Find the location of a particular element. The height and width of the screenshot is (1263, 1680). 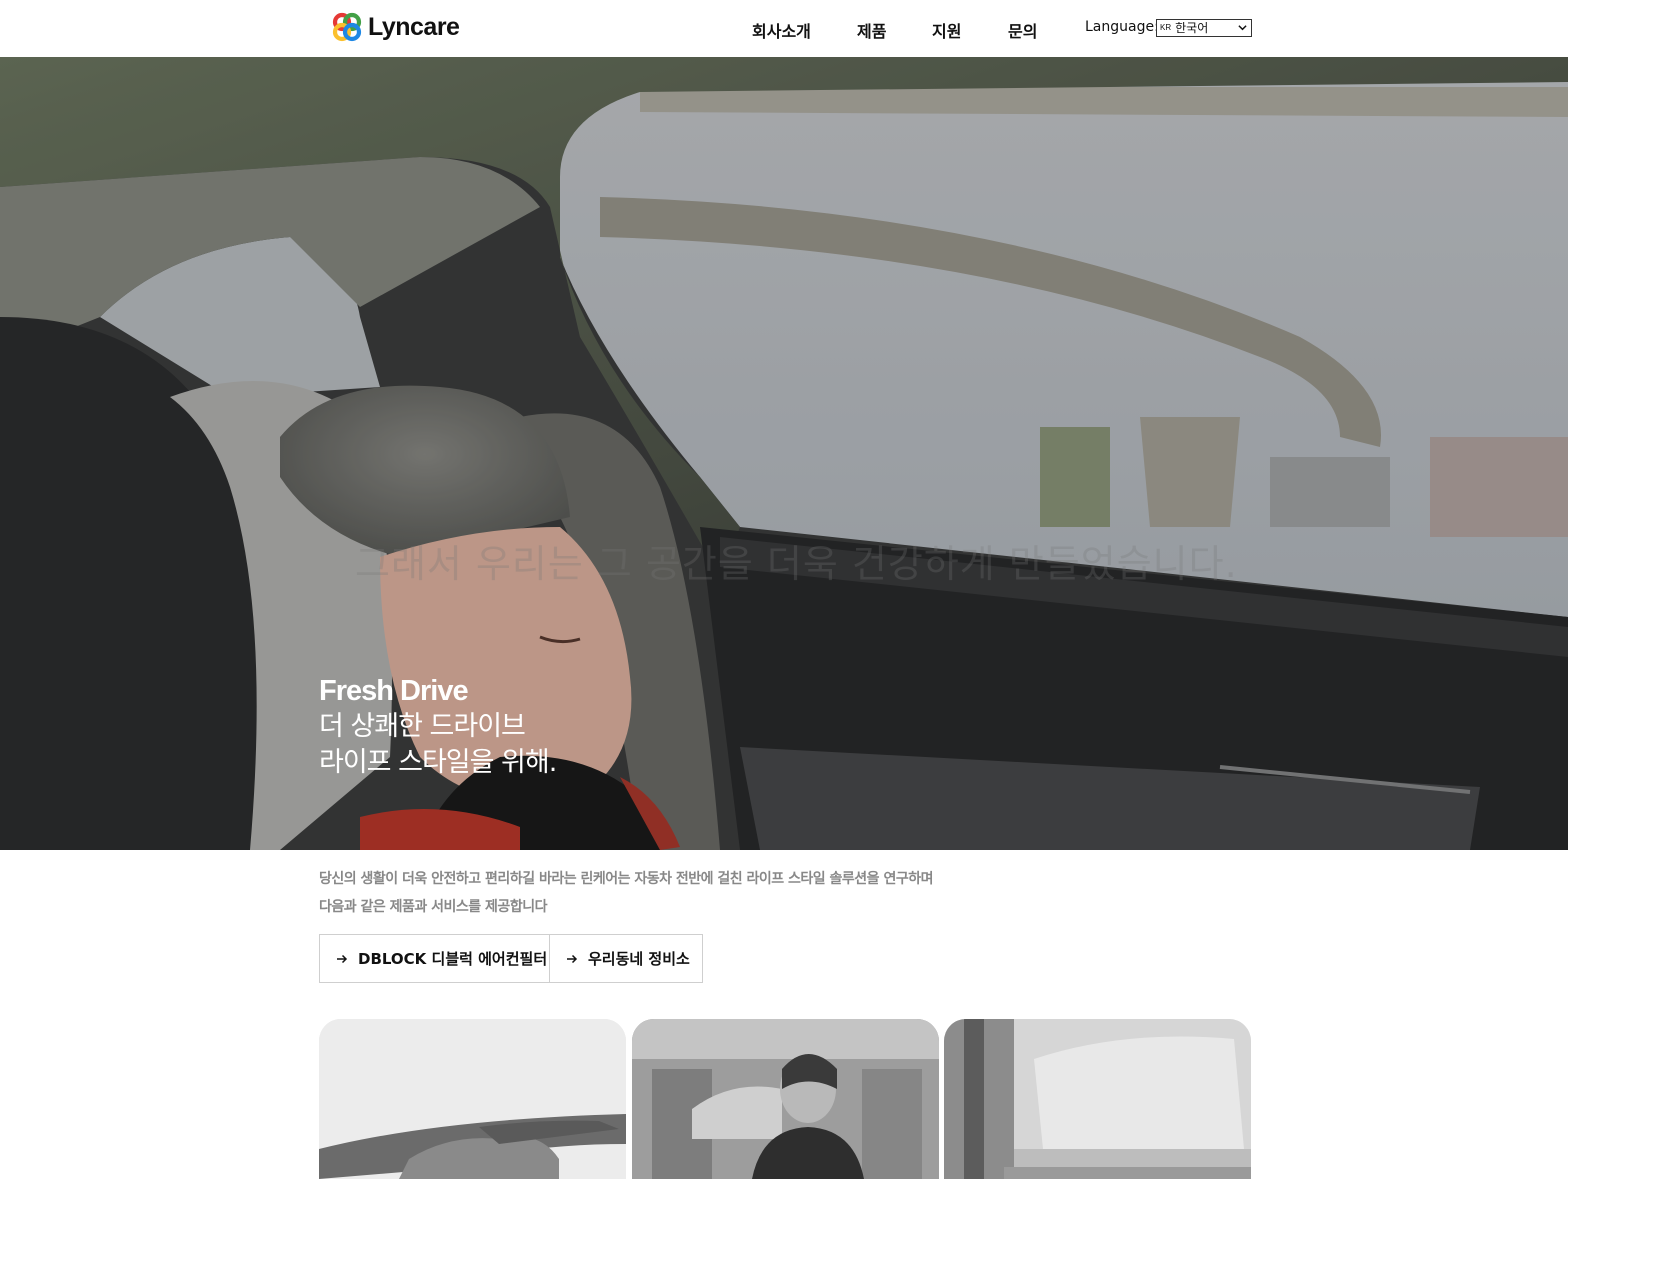

language-label: Language: is located at coordinates (1122, 27).